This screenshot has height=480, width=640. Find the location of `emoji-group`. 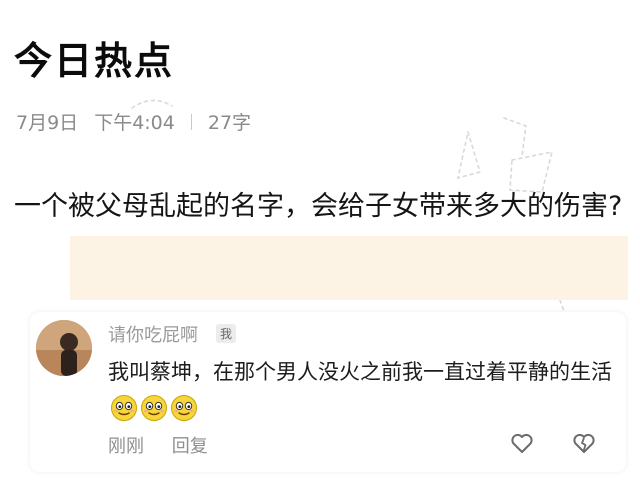

emoji-group is located at coordinates (153, 408).